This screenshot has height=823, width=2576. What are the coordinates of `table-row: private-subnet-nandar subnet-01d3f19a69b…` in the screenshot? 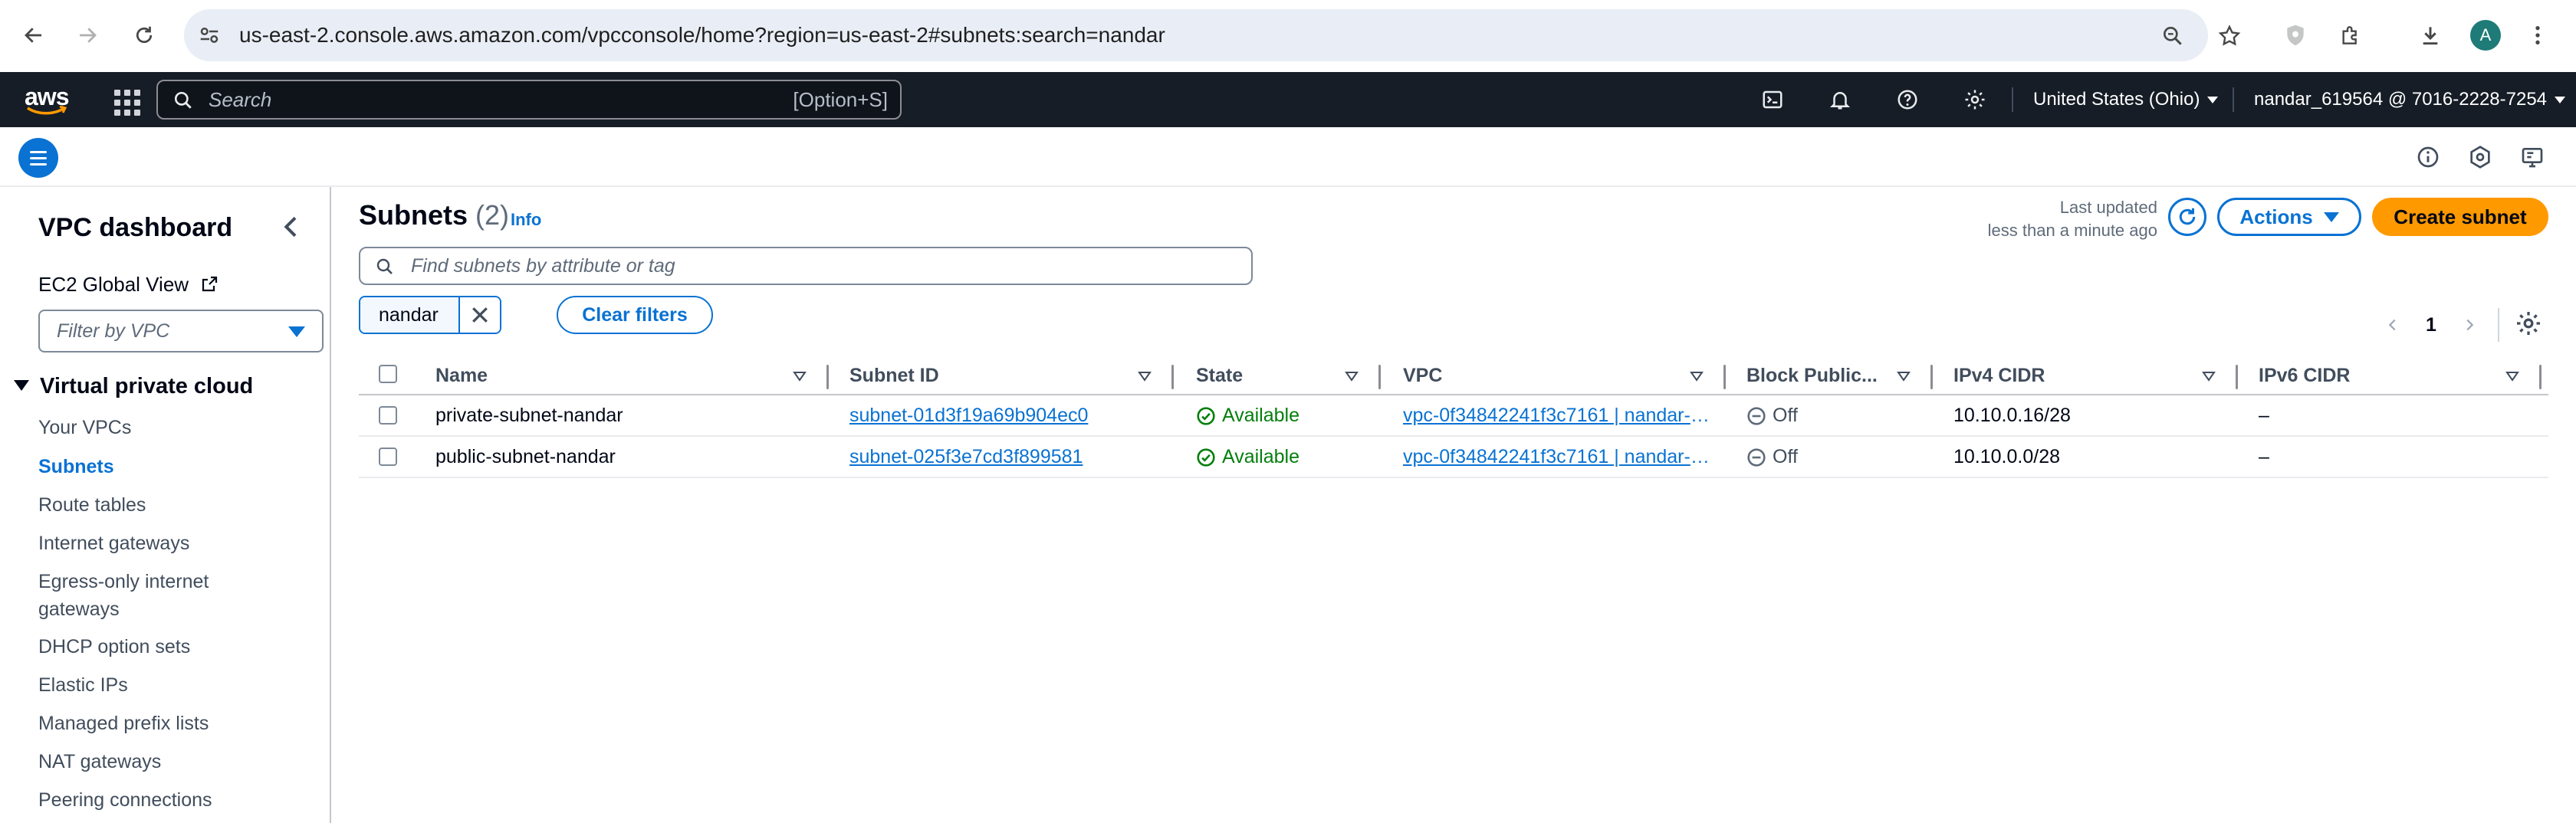 It's located at (1453, 416).